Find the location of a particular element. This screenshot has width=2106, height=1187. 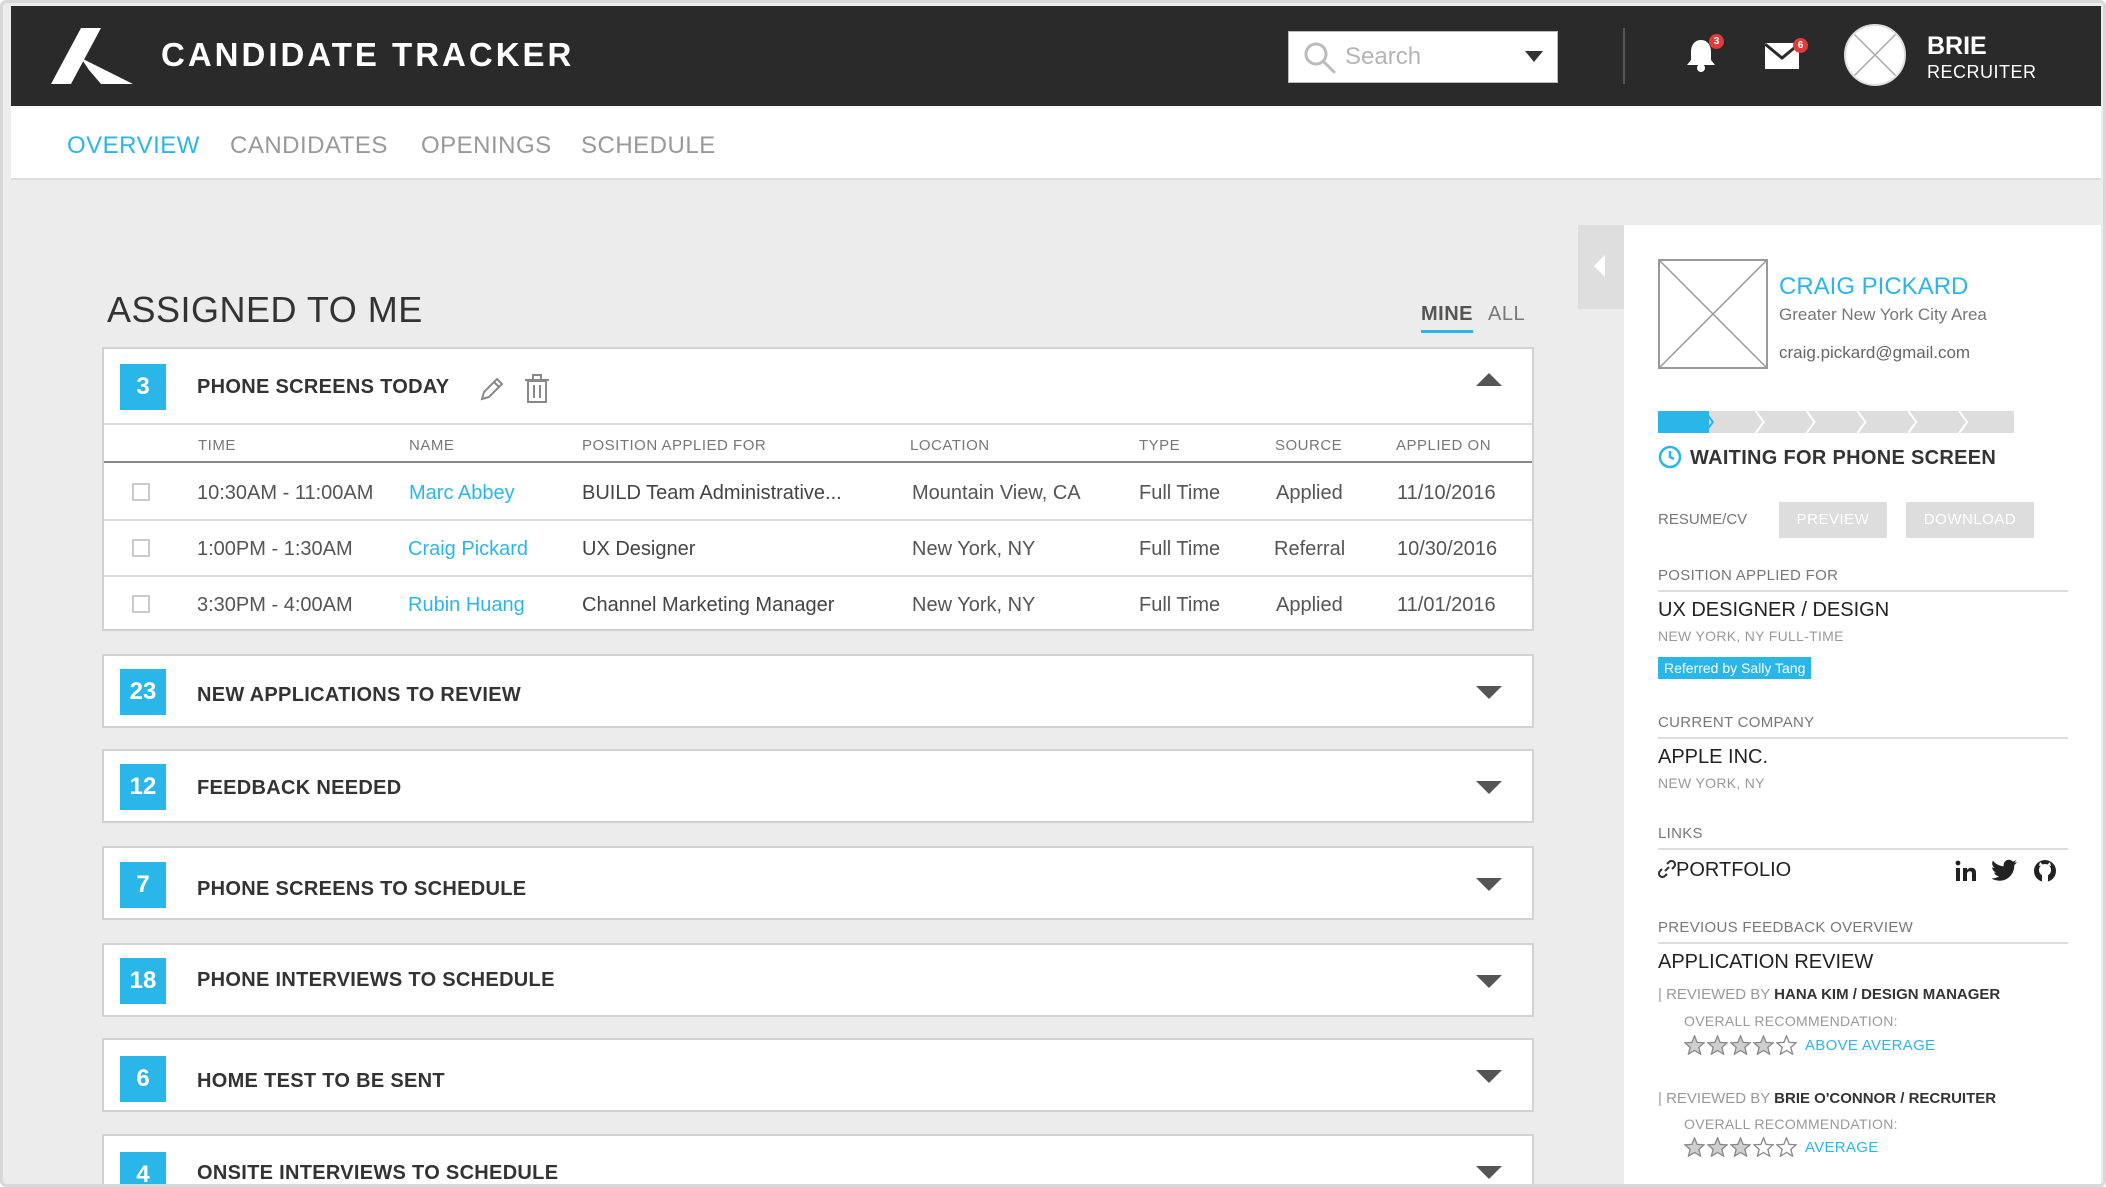

feedback-section-label: PREVIOUS FEEDBACK OVERVIEW is located at coordinates (1786, 927).